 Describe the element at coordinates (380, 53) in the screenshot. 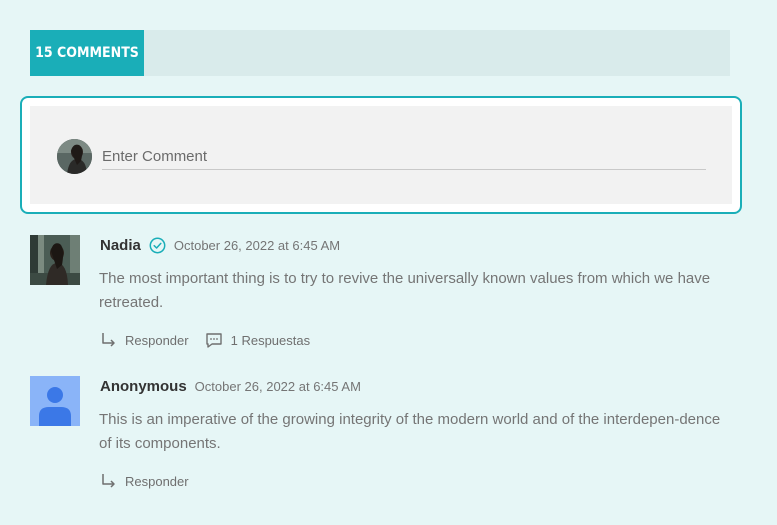

I see `comments-header-bar: 15 COMMENTS` at that location.